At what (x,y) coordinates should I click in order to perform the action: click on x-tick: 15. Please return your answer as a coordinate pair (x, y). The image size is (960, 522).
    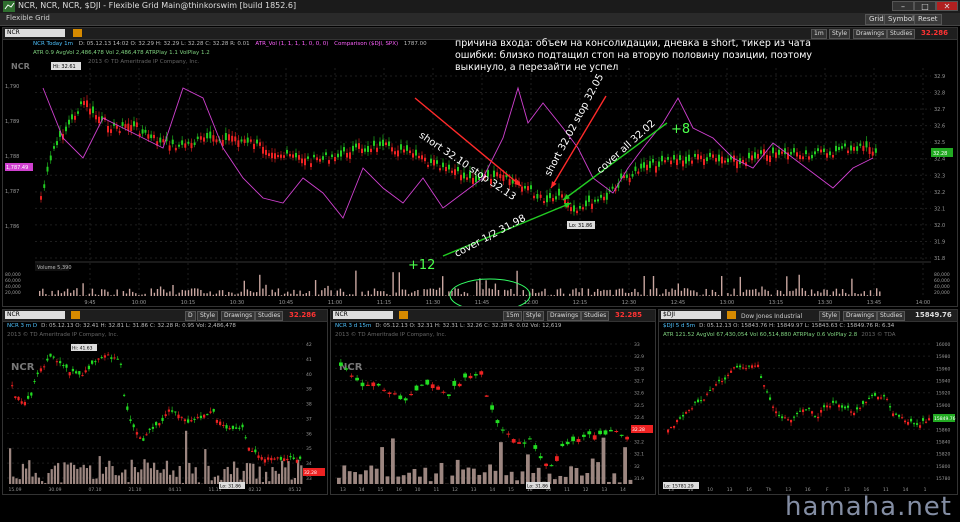
    Looking at the image, I should click on (511, 490).